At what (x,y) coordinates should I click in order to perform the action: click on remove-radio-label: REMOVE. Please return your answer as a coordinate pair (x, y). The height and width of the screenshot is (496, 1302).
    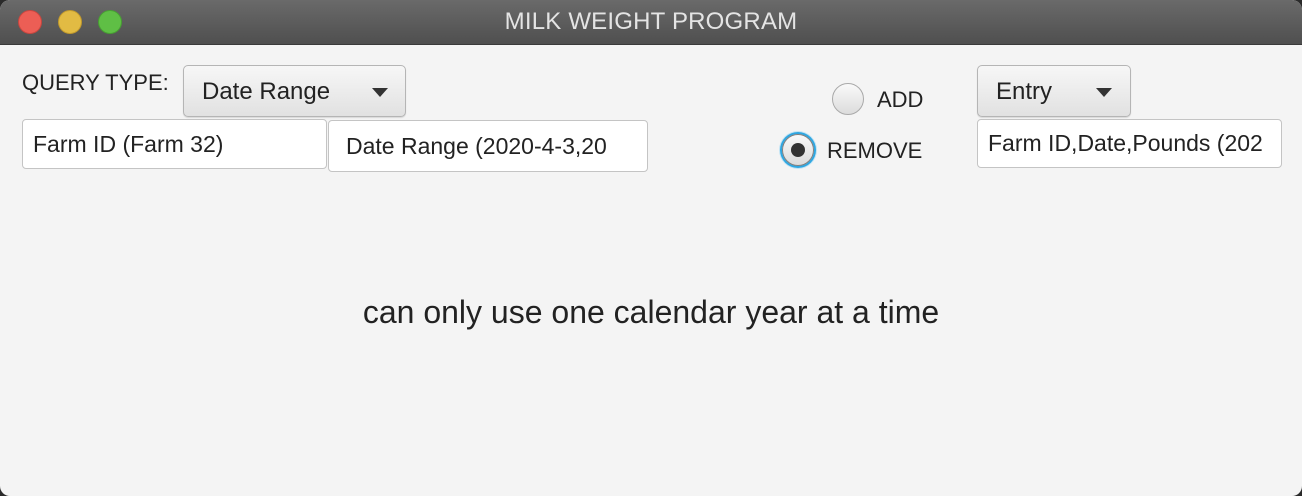
    Looking at the image, I should click on (874, 151).